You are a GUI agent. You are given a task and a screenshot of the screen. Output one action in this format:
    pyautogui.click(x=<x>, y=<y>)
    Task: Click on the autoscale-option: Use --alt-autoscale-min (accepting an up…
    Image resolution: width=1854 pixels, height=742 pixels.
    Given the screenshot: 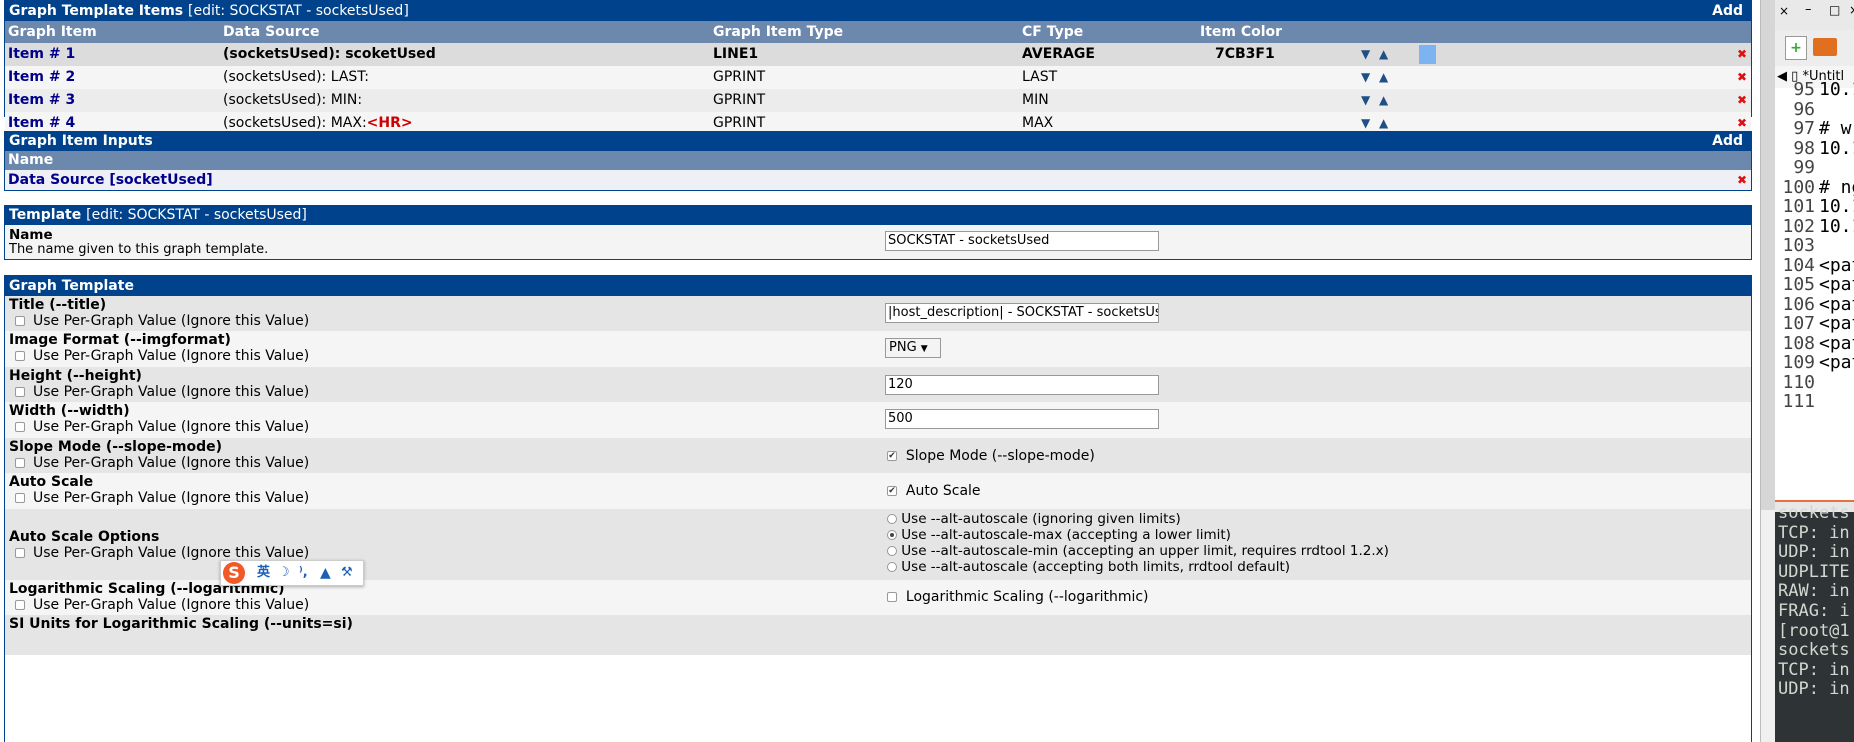 What is the action you would take?
    pyautogui.click(x=1138, y=551)
    